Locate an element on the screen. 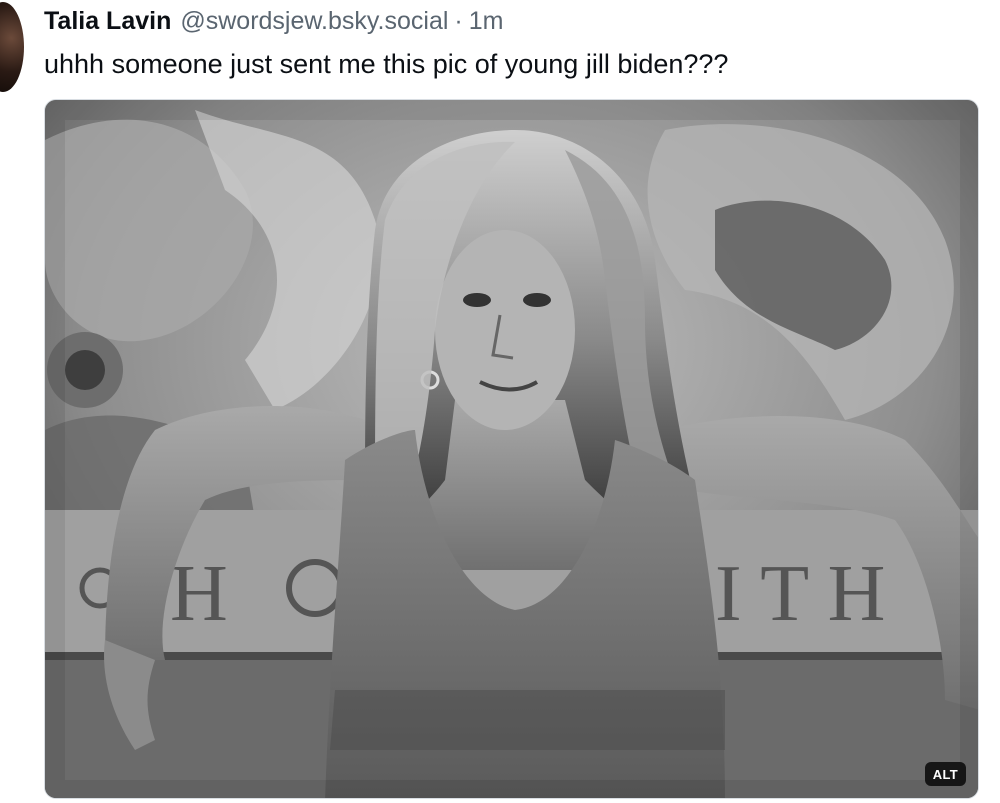 This screenshot has width=1000, height=803. author-display-name: Talia Lavin is located at coordinates (107, 21).